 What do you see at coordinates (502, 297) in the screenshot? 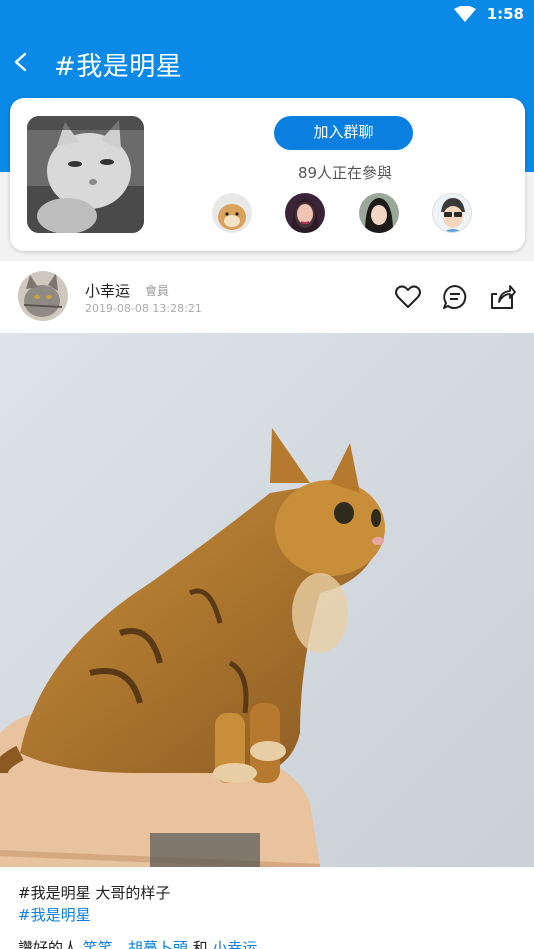
I see `share-icon` at bounding box center [502, 297].